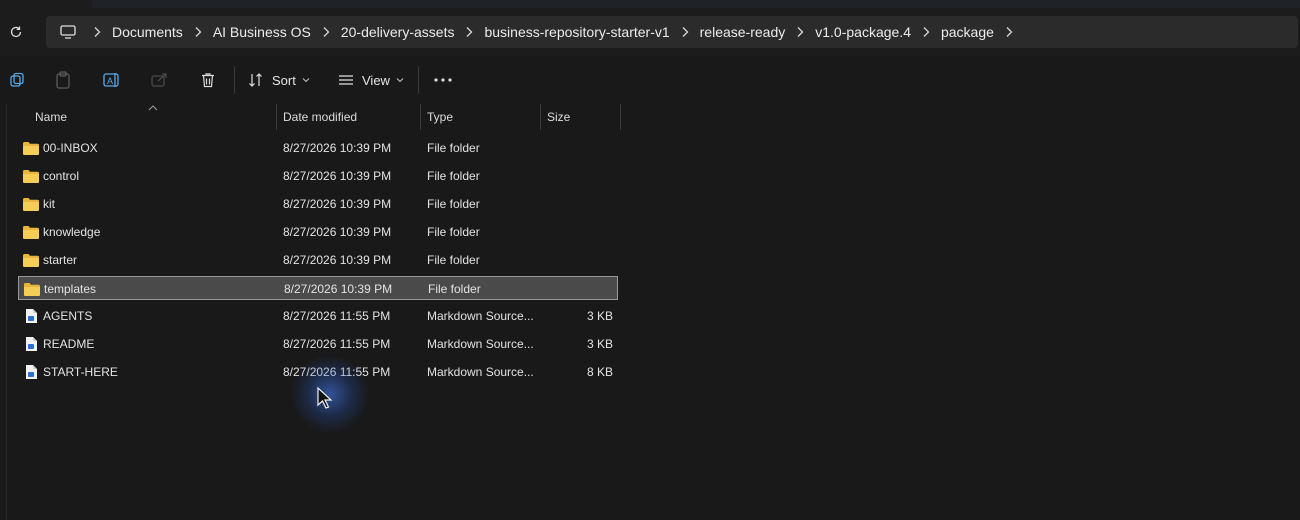  Describe the element at coordinates (80, 372) in the screenshot. I see `file-name: START-HERE` at that location.